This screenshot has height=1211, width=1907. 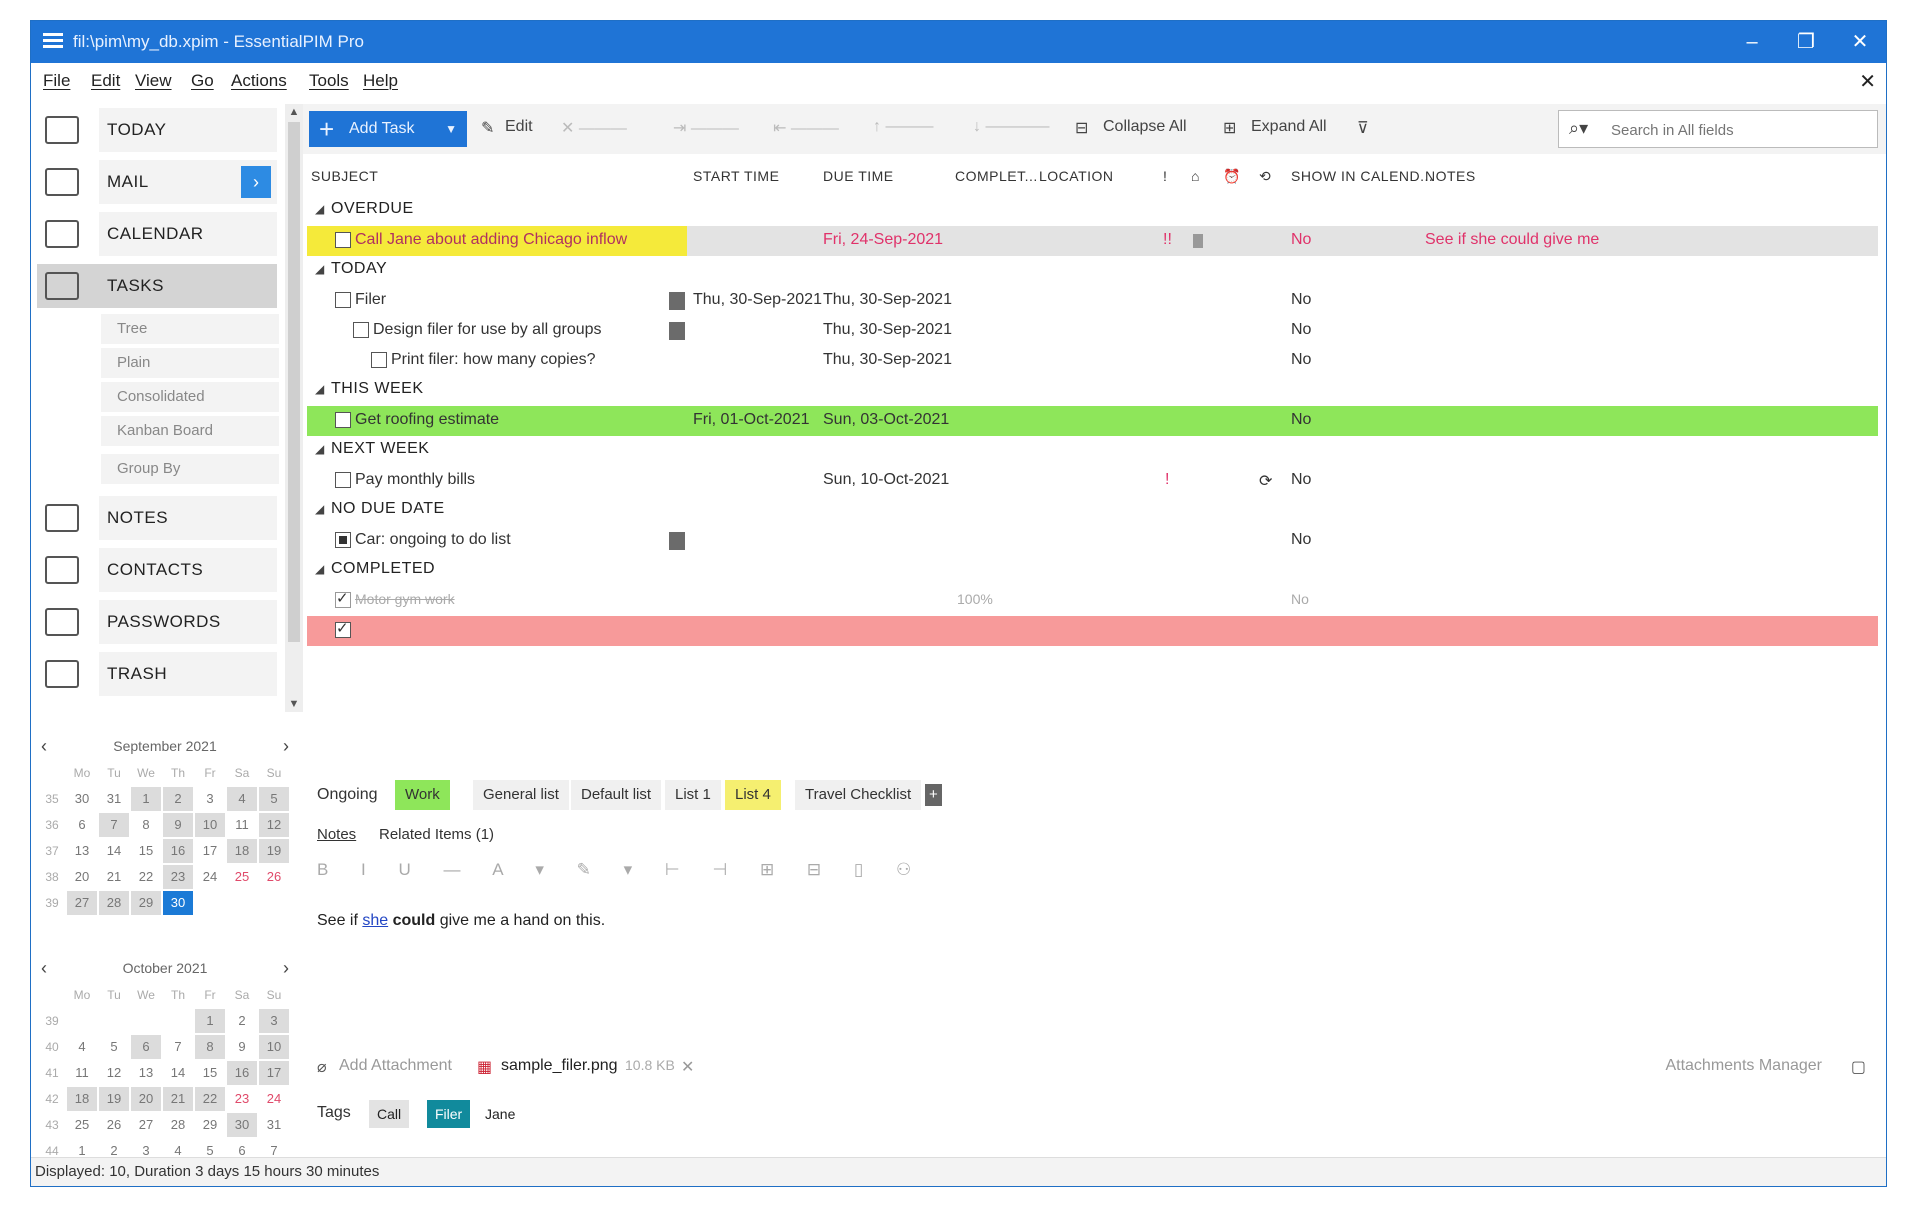 I want to click on tab-related-items: Related Items (1), so click(x=436, y=834).